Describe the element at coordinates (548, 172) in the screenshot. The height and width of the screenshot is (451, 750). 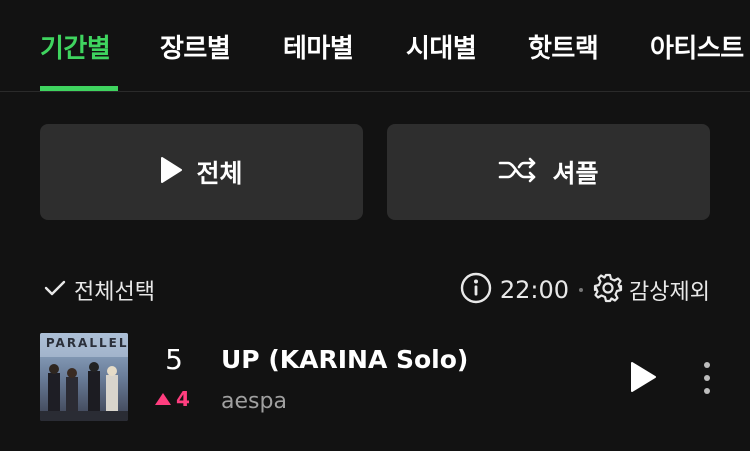
I see `shuffle-button: 셔플` at that location.